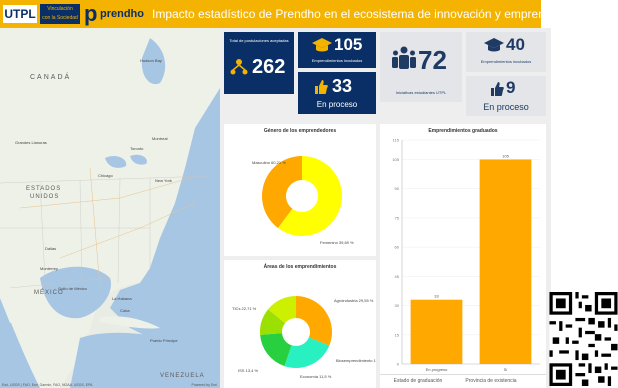 The image size is (618, 388). What do you see at coordinates (204, 385) in the screenshot?
I see `map-powered-by: Powered by Esri` at bounding box center [204, 385].